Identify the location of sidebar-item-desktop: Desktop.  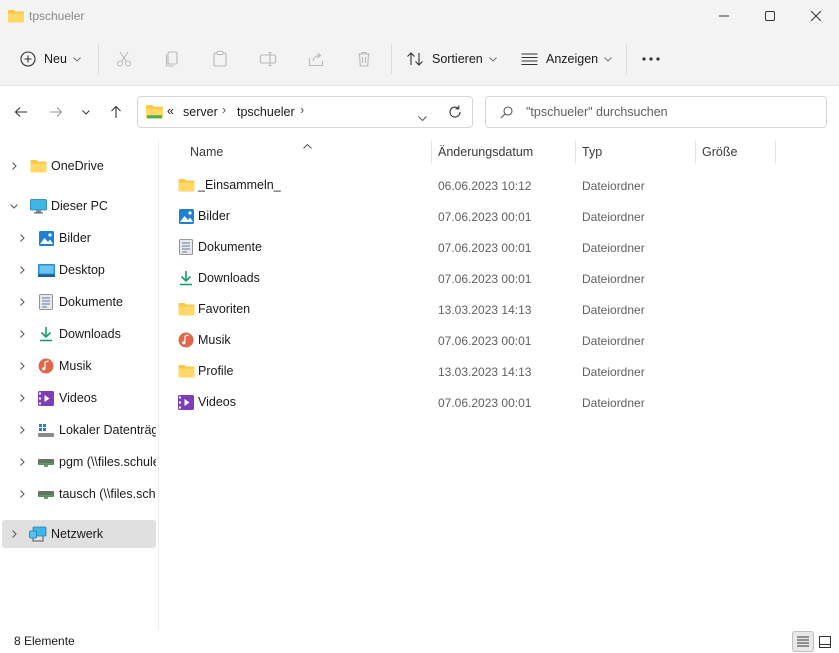
(79, 270).